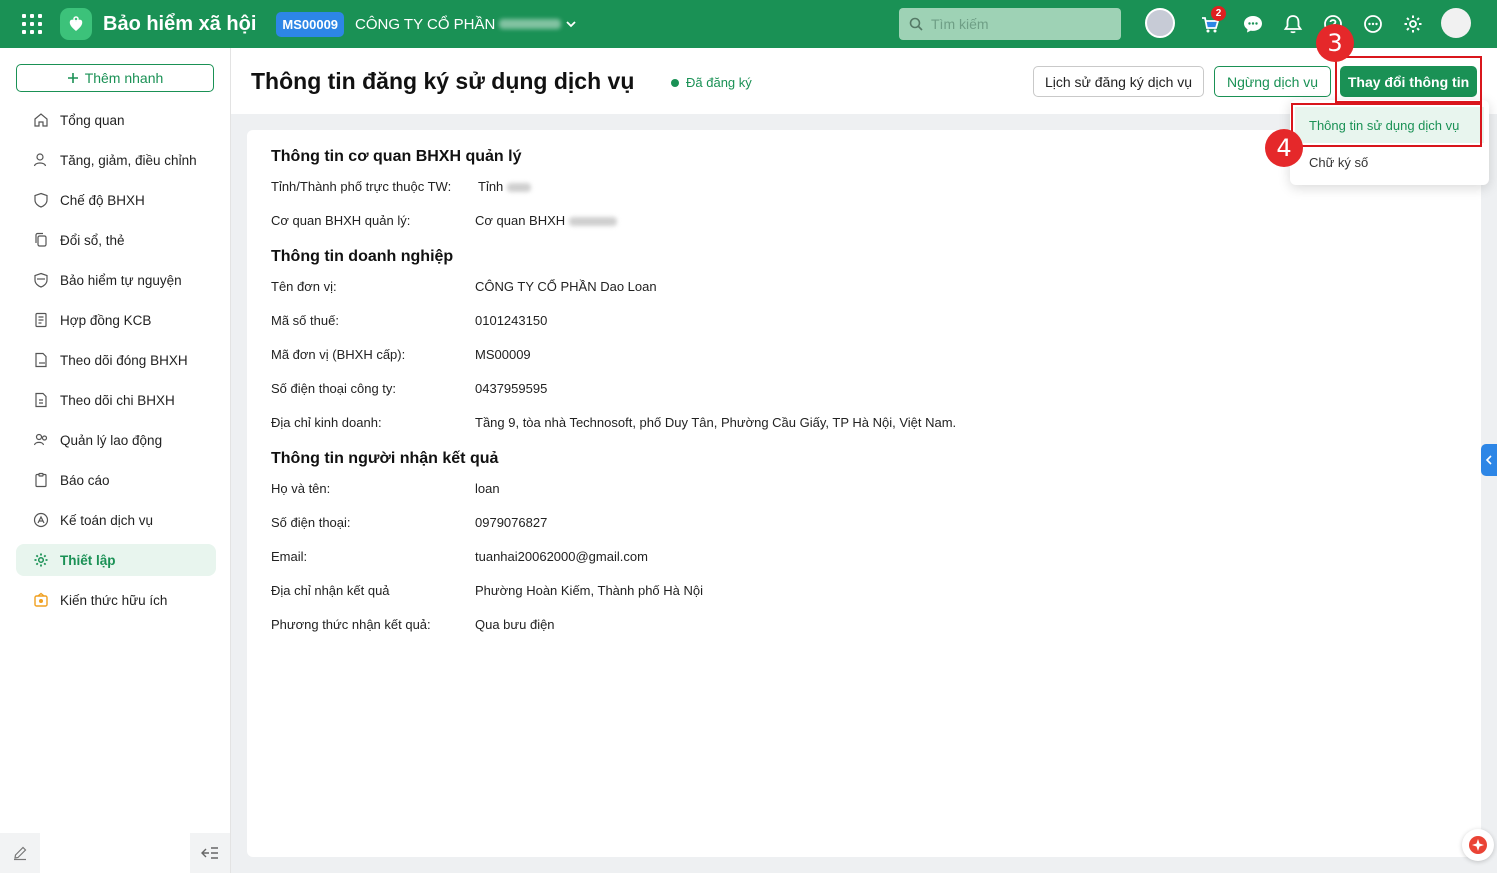  Describe the element at coordinates (1211, 22) in the screenshot. I see `cart-icon: 2` at that location.